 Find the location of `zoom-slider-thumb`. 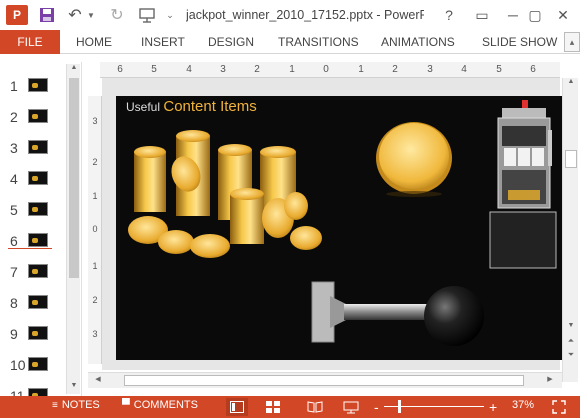

zoom-slider-thumb is located at coordinates (399, 406).